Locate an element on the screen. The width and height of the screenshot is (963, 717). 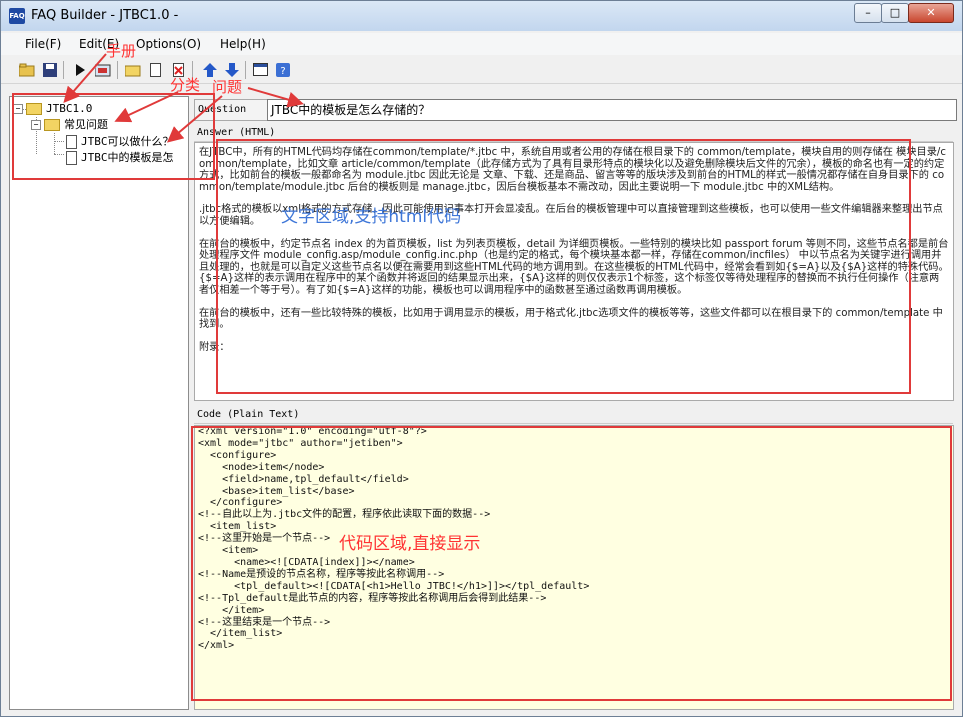
manual-arrow is located at coordinates (85, 78).